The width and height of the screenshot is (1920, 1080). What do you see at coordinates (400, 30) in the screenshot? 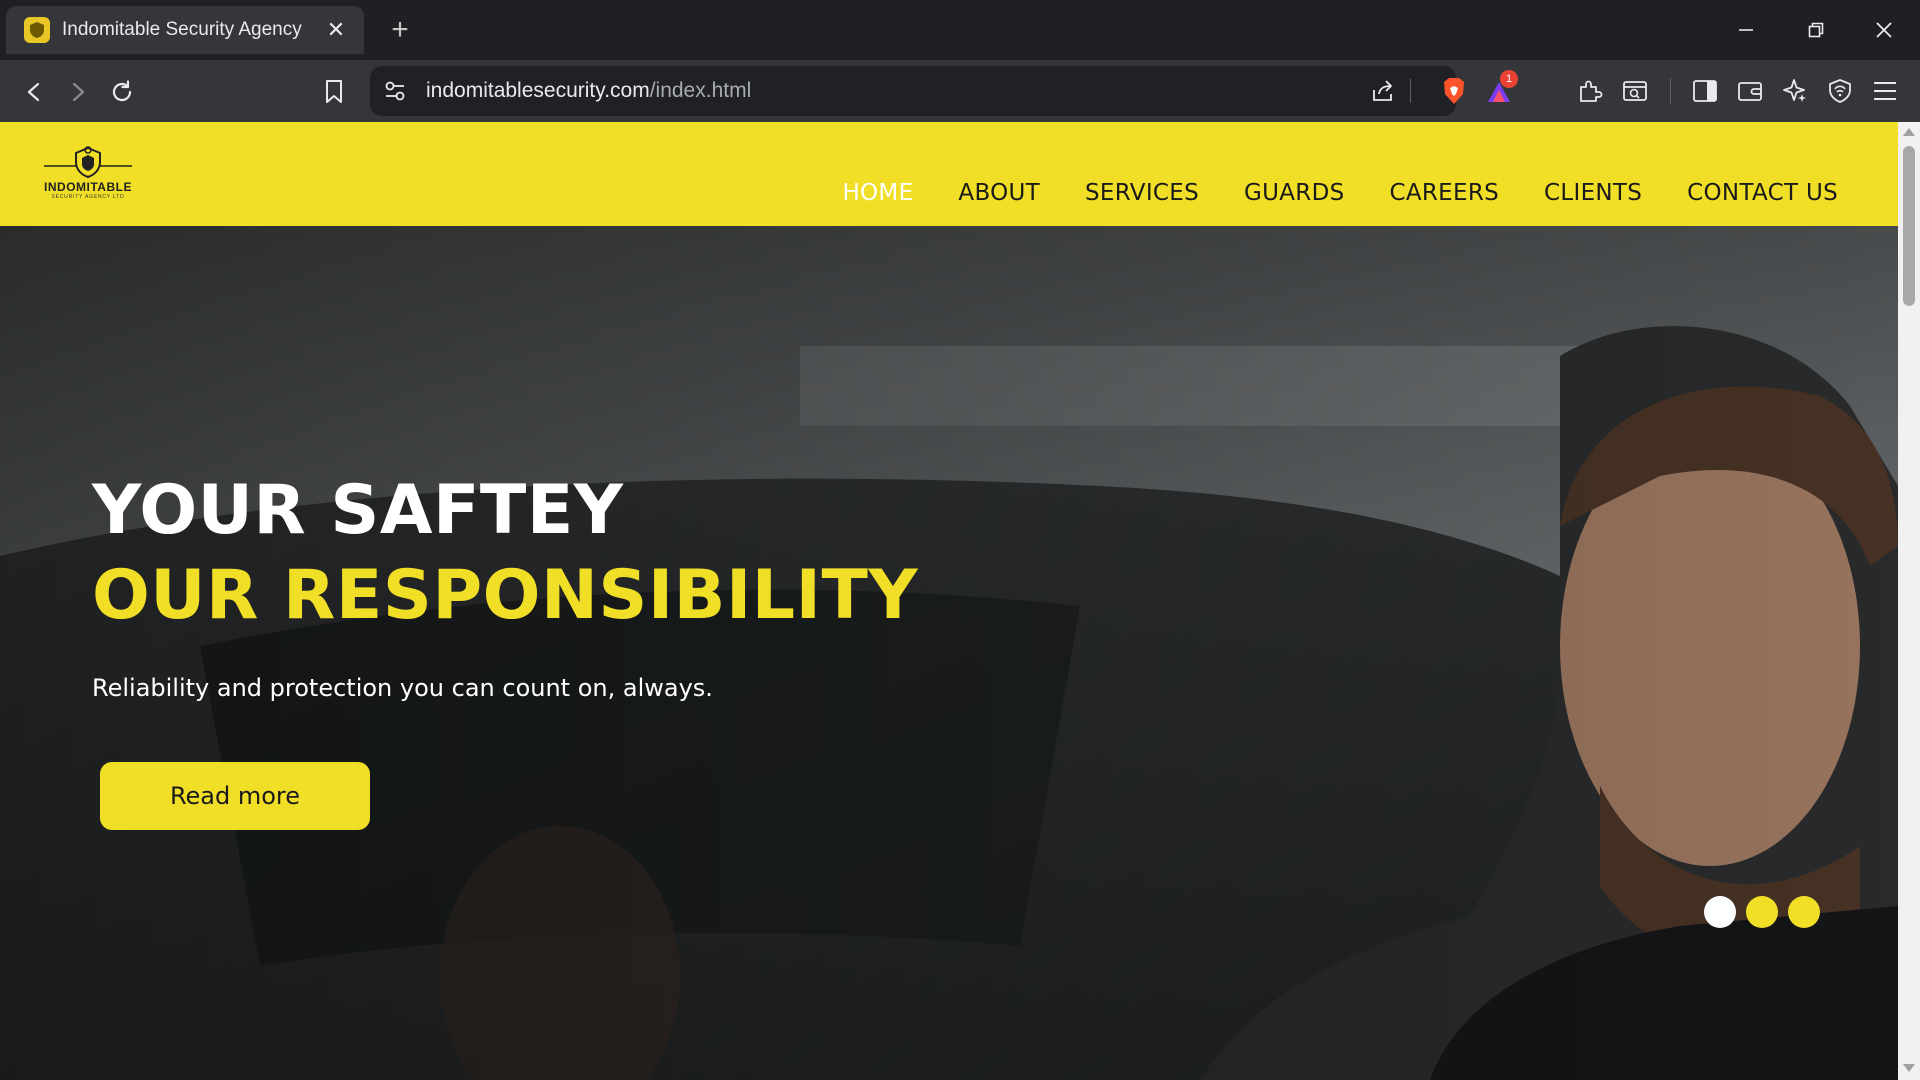
I see `new-tab-button: +` at bounding box center [400, 30].